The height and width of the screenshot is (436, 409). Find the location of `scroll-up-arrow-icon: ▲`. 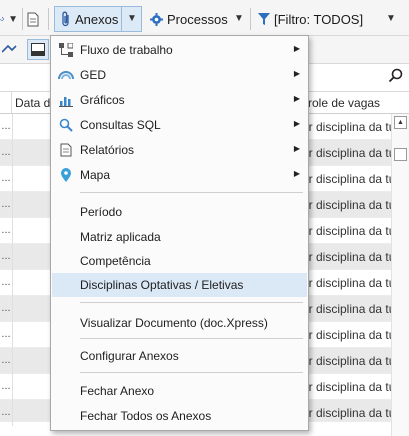

scroll-up-arrow-icon: ▲ is located at coordinates (400, 122).